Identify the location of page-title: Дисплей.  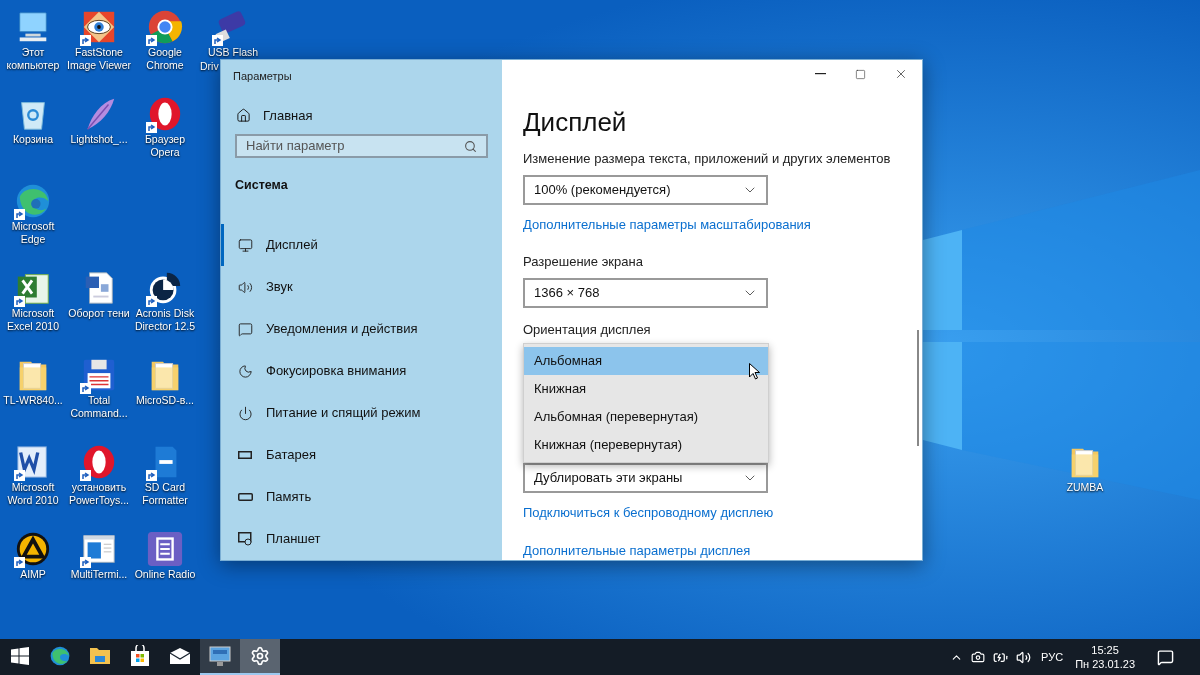
(575, 122).